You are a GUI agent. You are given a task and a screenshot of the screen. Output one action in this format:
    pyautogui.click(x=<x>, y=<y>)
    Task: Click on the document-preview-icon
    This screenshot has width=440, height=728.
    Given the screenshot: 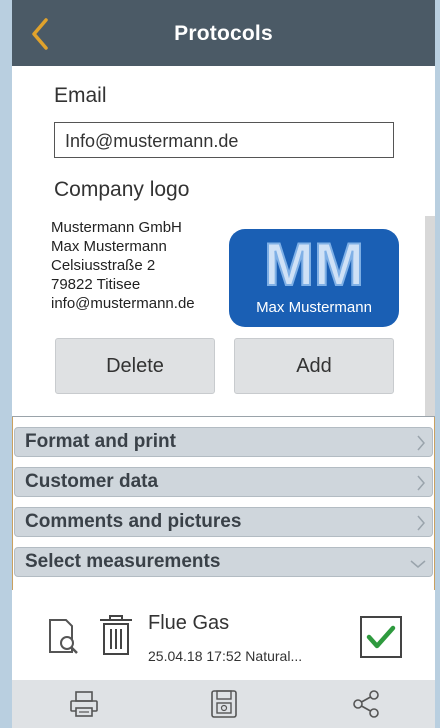 What is the action you would take?
    pyautogui.click(x=64, y=638)
    